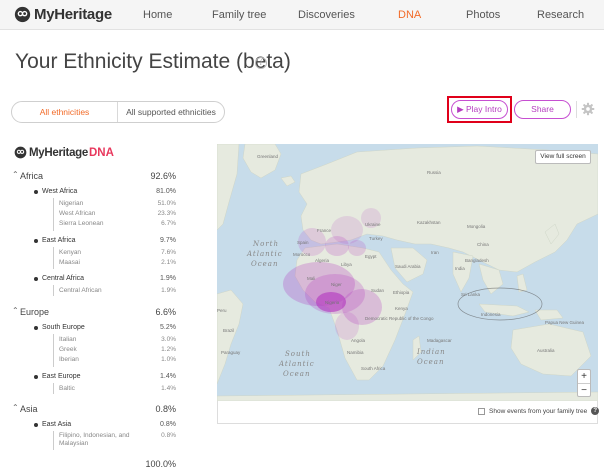 The width and height of the screenshot is (604, 472). I want to click on gear-icon, so click(588, 109).